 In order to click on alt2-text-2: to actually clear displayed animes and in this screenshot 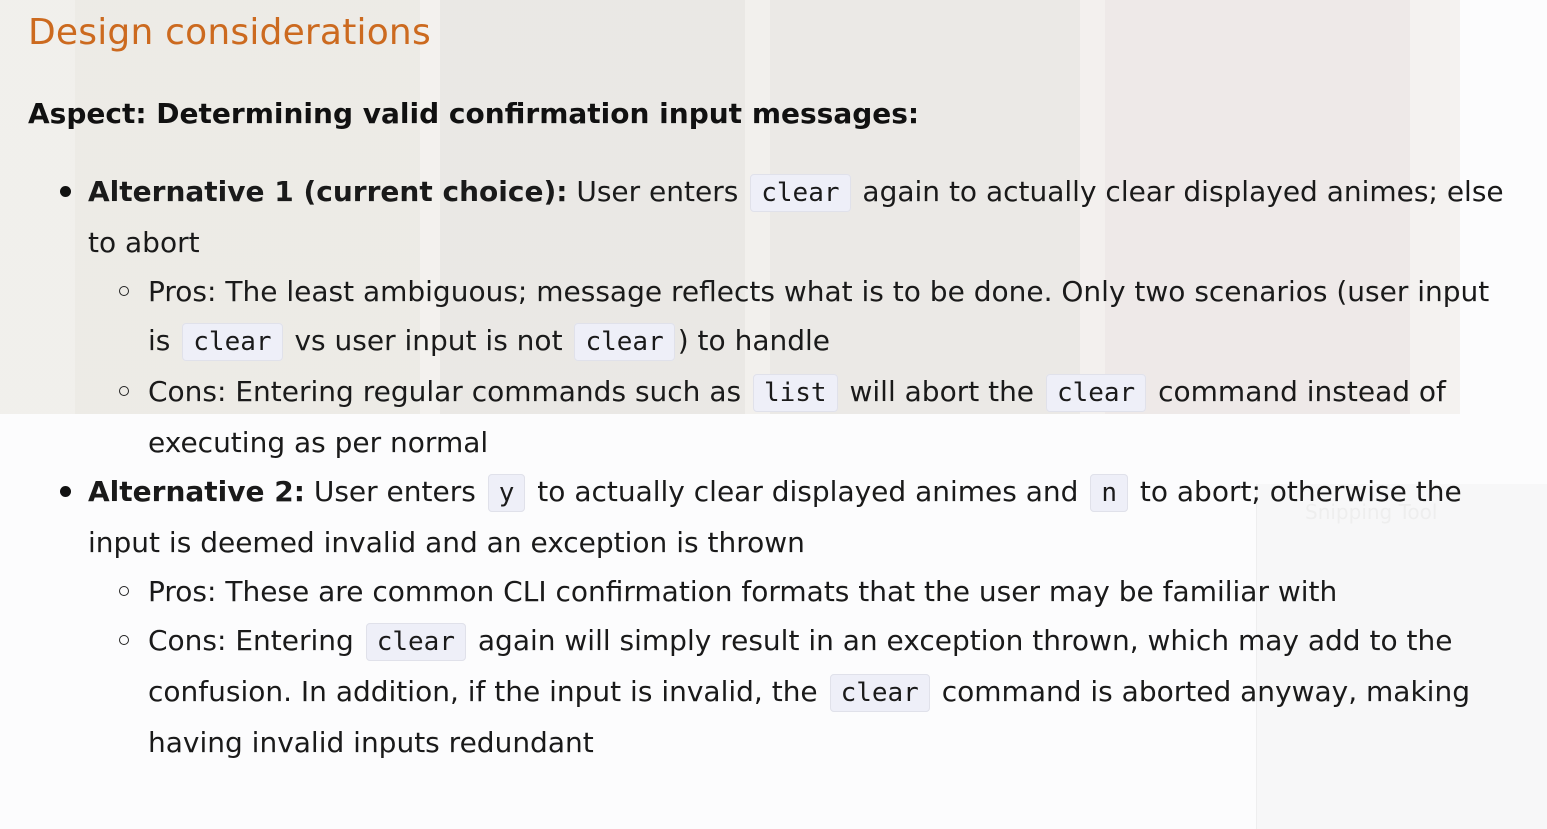, I will do `click(808, 491)`.